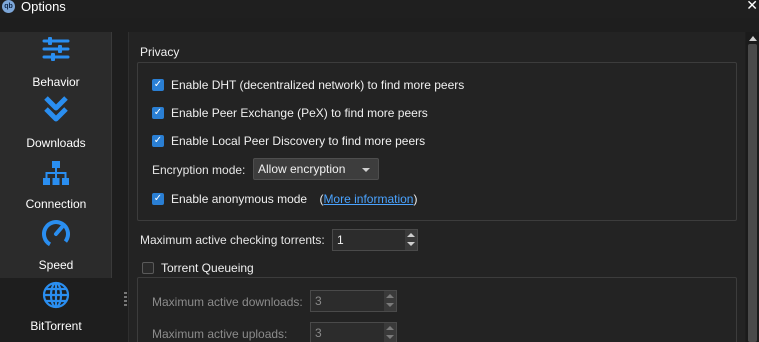 This screenshot has width=759, height=342. What do you see at coordinates (56, 173) in the screenshot?
I see `network-icon` at bounding box center [56, 173].